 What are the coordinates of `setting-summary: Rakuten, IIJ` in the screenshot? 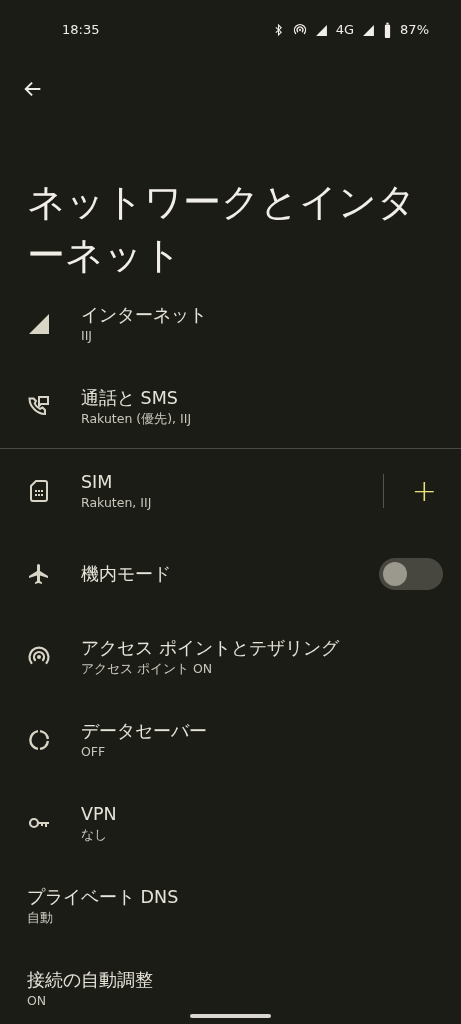 It's located at (117, 502).